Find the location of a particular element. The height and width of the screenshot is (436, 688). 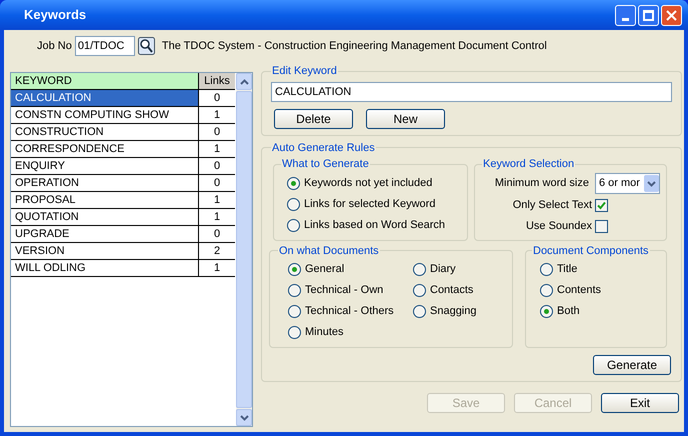

minimum-word-size-label: Minimum word size is located at coordinates (541, 184).